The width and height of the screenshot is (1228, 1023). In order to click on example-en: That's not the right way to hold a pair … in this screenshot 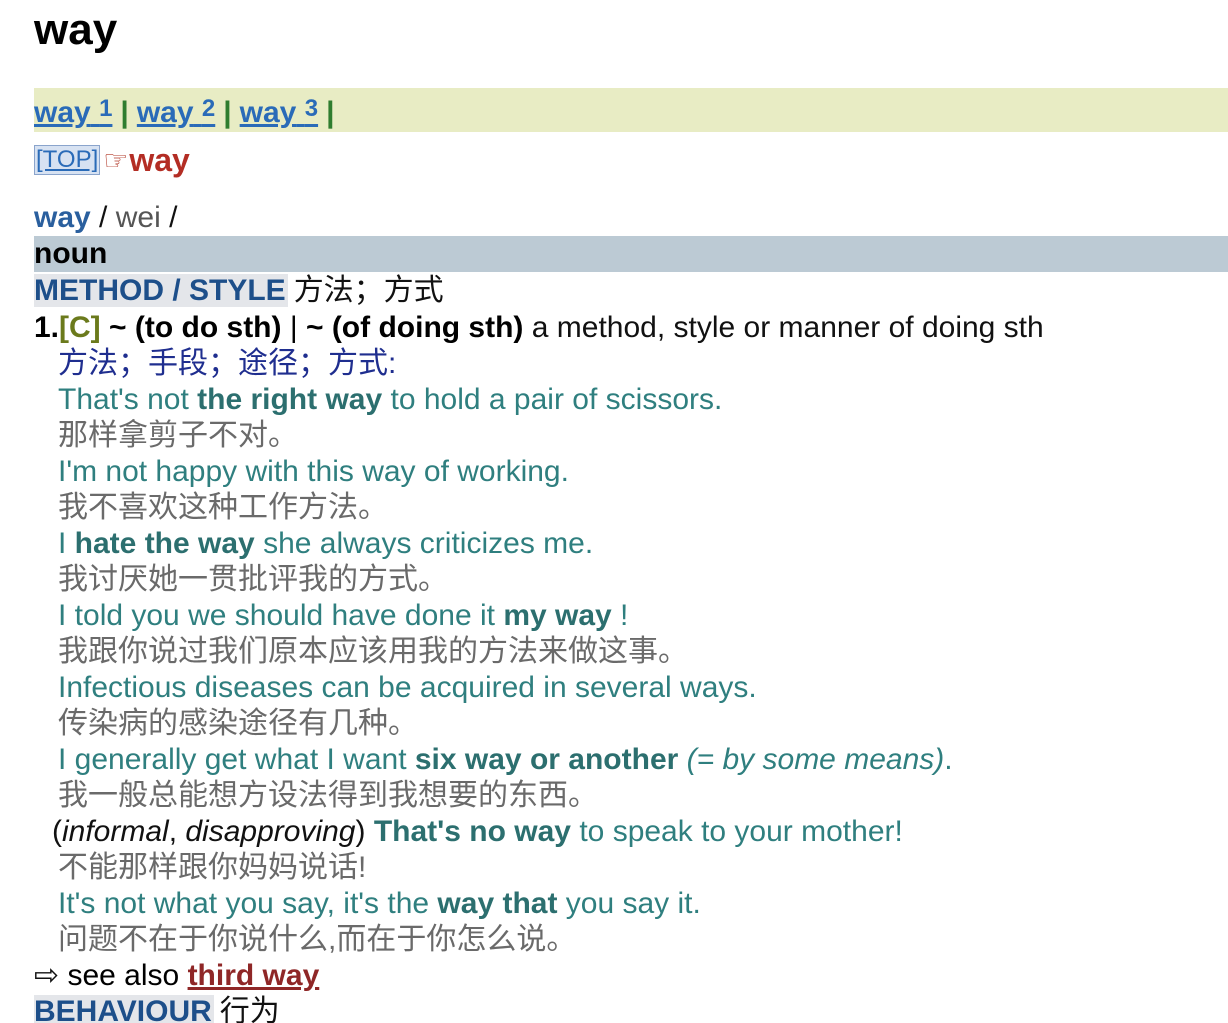, I will do `click(390, 399)`.